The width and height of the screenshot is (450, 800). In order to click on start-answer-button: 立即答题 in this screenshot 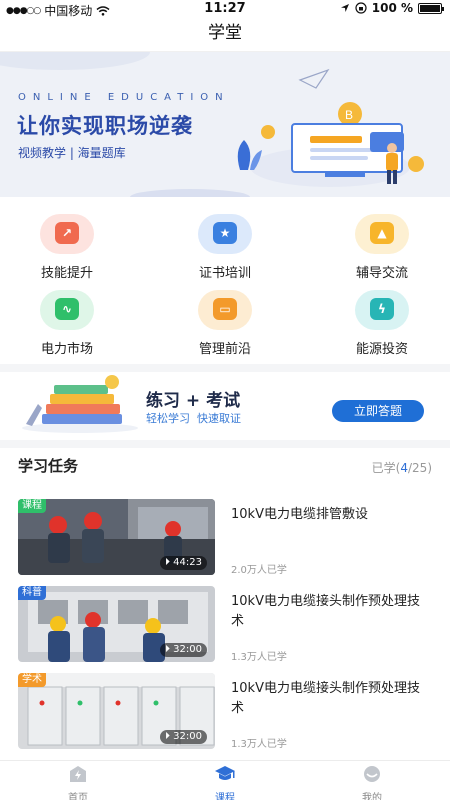, I will do `click(378, 411)`.